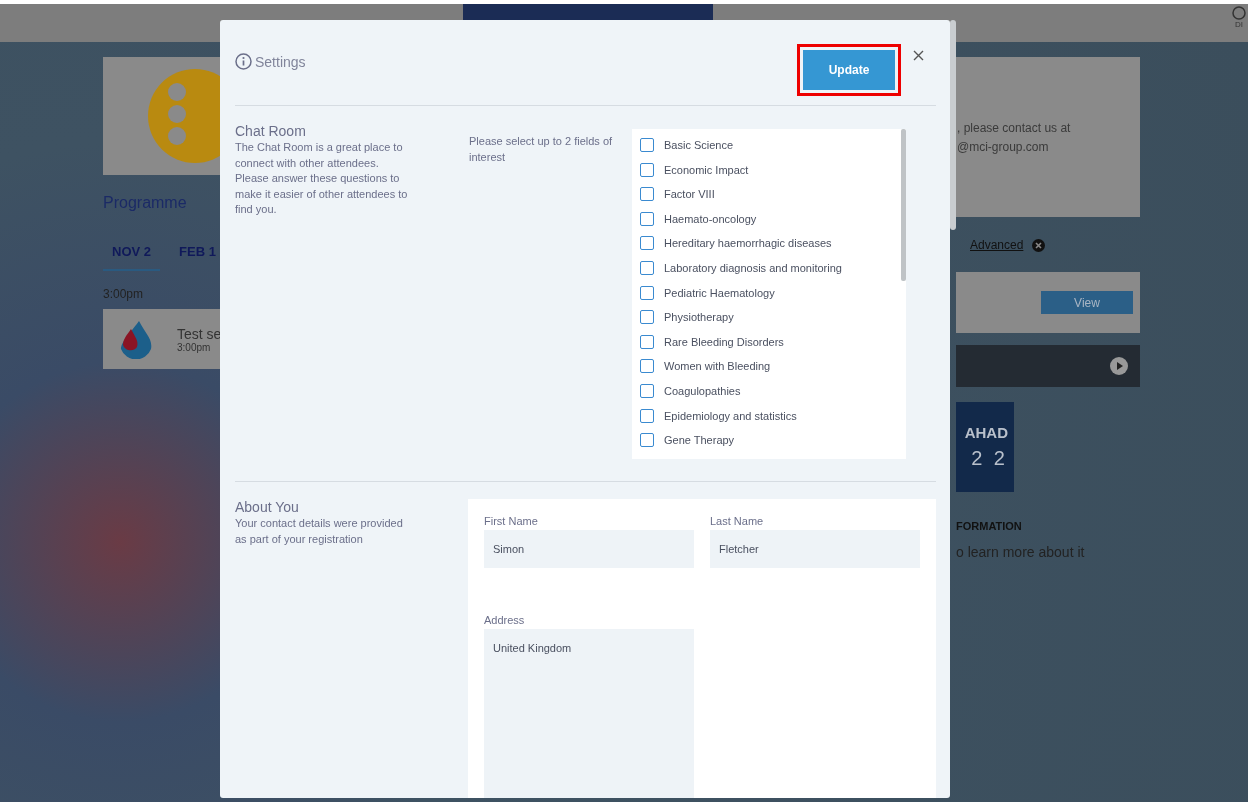 This screenshot has height=802, width=1248. What do you see at coordinates (989, 526) in the screenshot?
I see `info-heading: FORMATION` at bounding box center [989, 526].